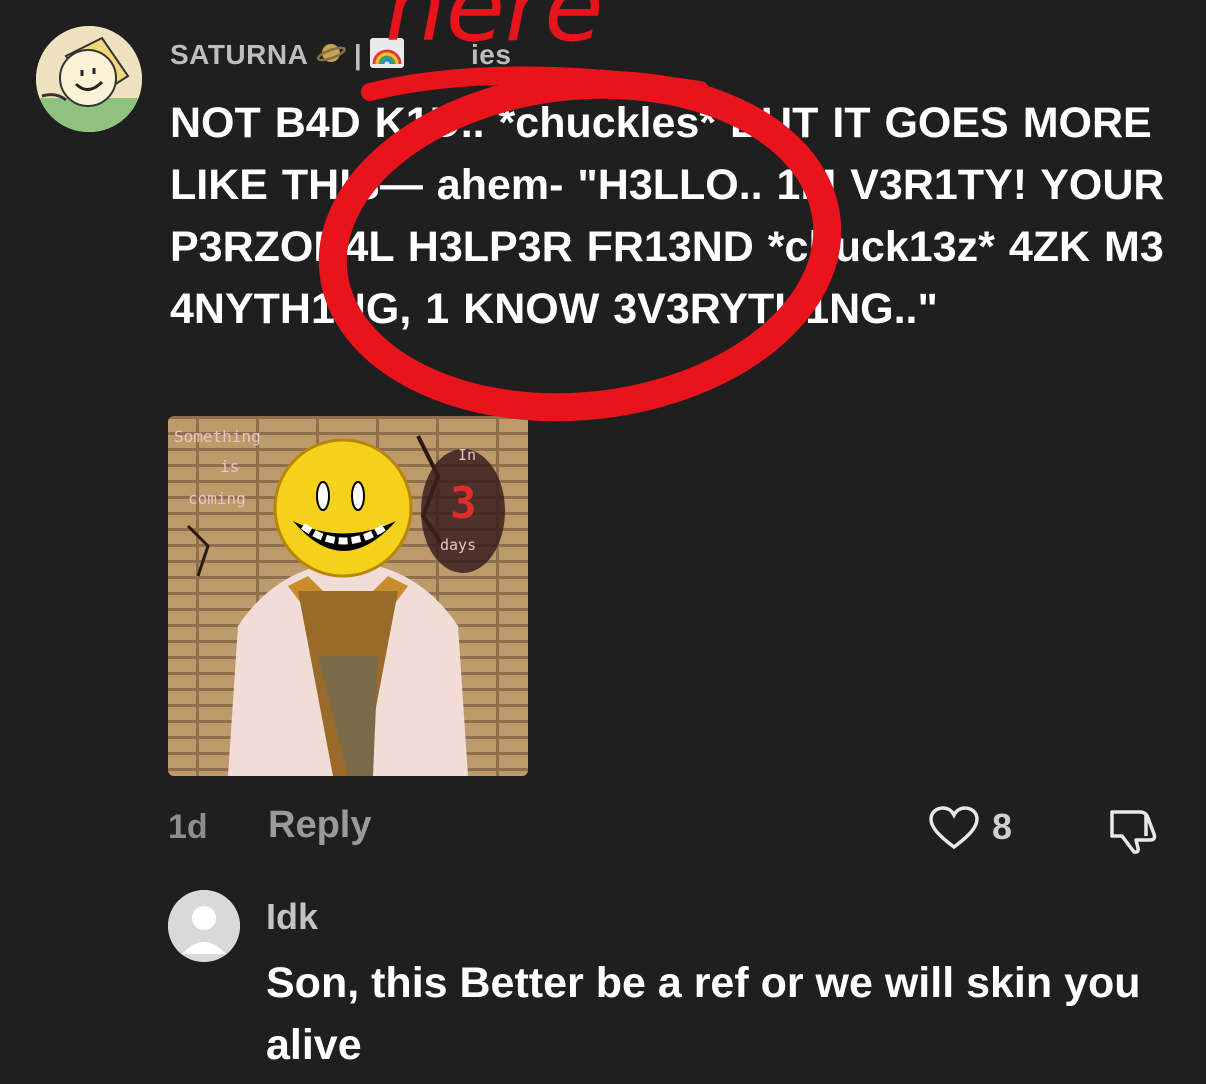 The height and width of the screenshot is (1084, 1206). What do you see at coordinates (387, 53) in the screenshot?
I see `rainbow-emoji-icon` at bounding box center [387, 53].